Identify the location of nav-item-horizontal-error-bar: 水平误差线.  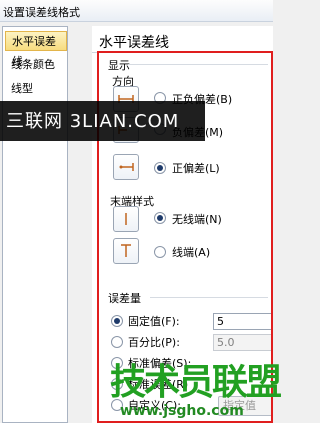
(36, 49).